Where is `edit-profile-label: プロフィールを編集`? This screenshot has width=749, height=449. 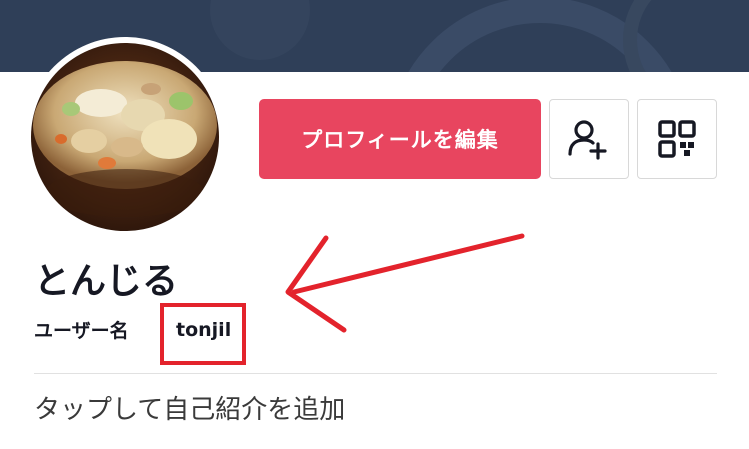 edit-profile-label: プロフィールを編集 is located at coordinates (400, 140).